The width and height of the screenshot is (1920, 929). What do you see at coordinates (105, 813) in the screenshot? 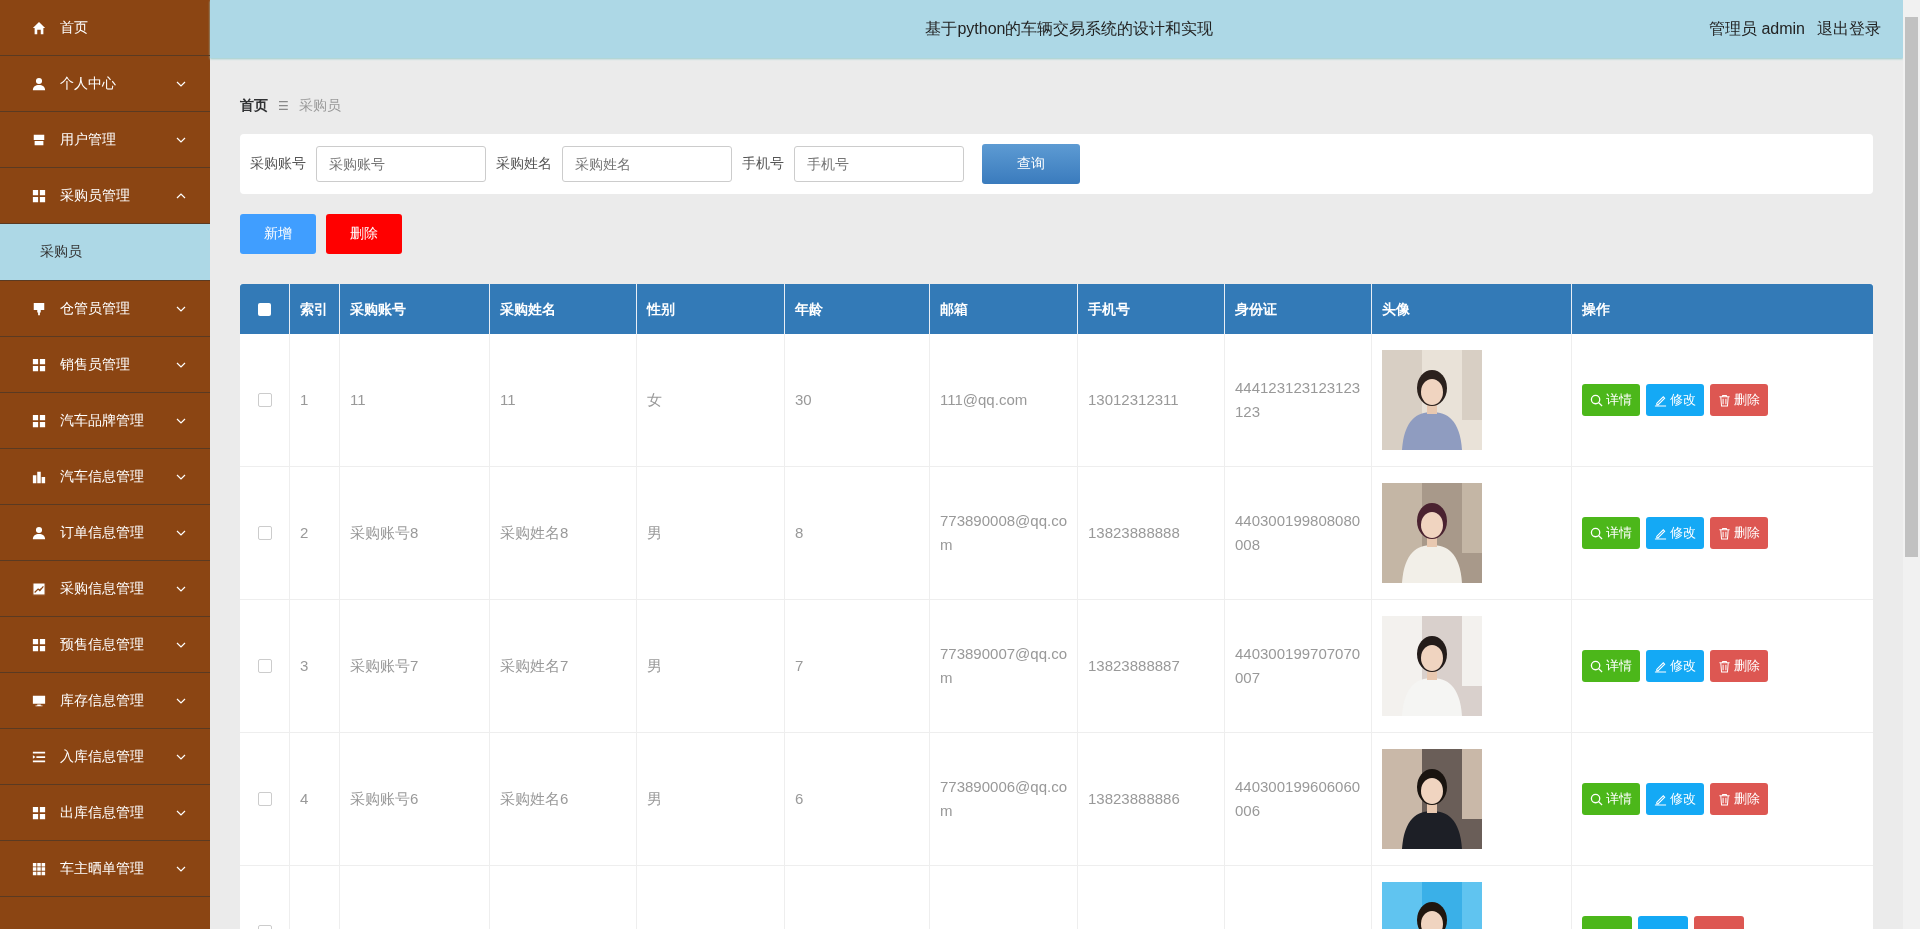
I see `sidebar-item: 出库信息管理` at bounding box center [105, 813].